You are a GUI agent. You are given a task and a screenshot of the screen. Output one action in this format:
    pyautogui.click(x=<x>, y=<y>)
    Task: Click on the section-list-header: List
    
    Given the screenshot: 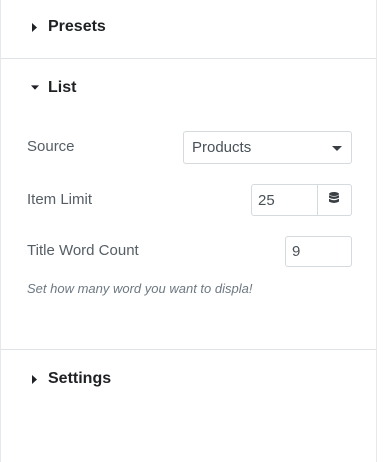 What is the action you would take?
    pyautogui.click(x=188, y=88)
    